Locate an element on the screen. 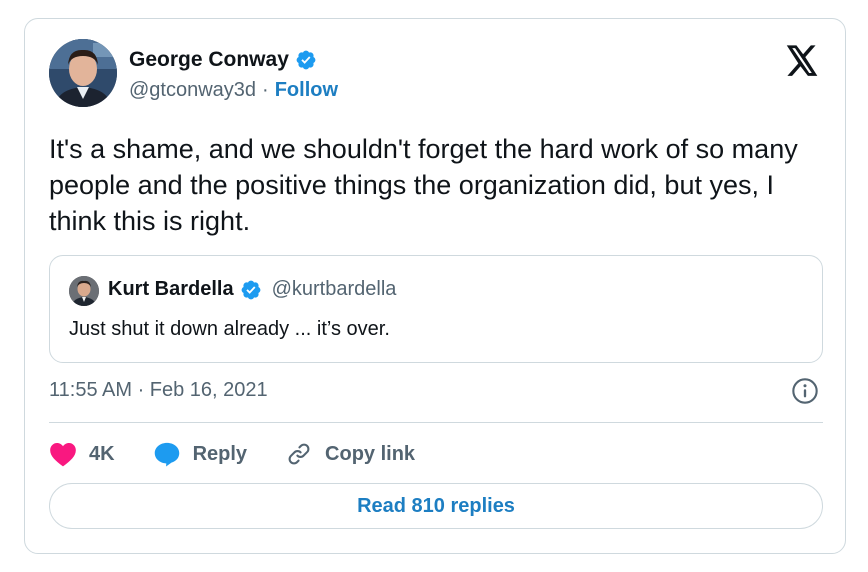  like-button: 4K is located at coordinates (82, 454).